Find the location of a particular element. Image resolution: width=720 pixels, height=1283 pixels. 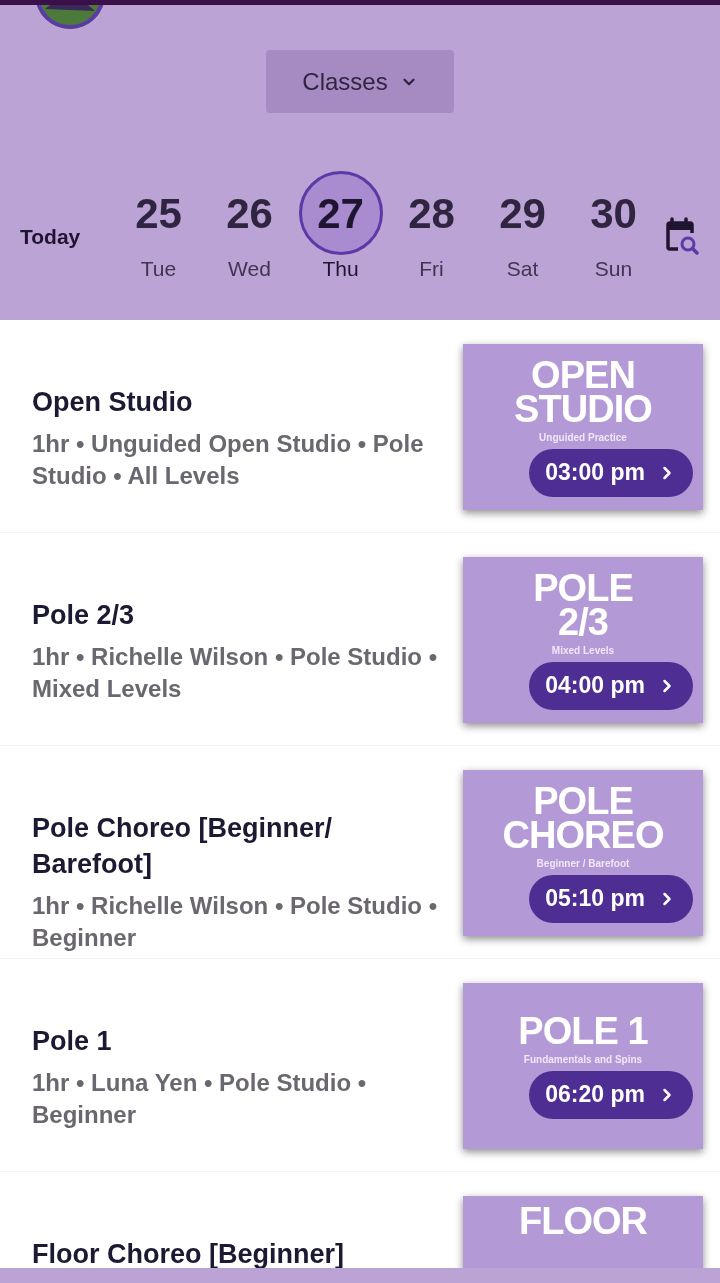

card-subtitle: Beginner / Barefoot is located at coordinates (583, 863).